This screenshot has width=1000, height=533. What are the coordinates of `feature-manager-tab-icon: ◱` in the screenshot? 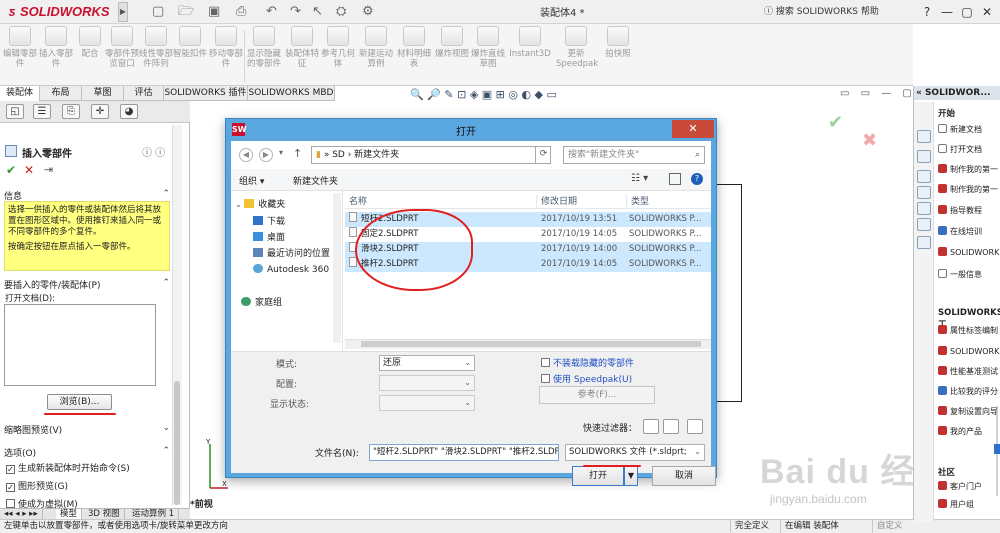 It's located at (15, 111).